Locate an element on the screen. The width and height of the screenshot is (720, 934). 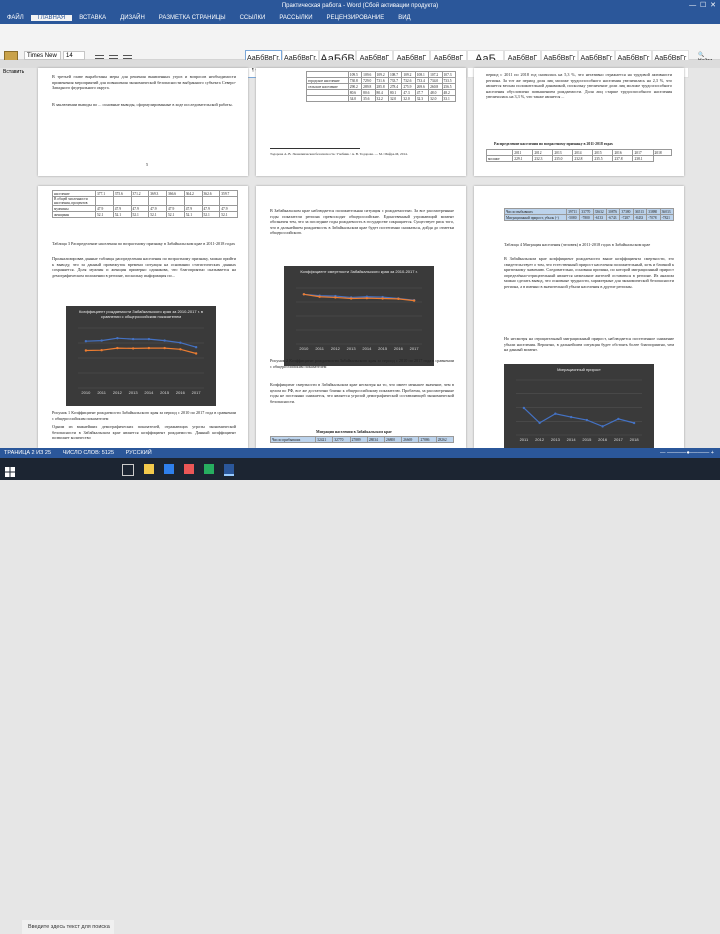
table-cell: 229.1 is located at coordinates (523, 158).